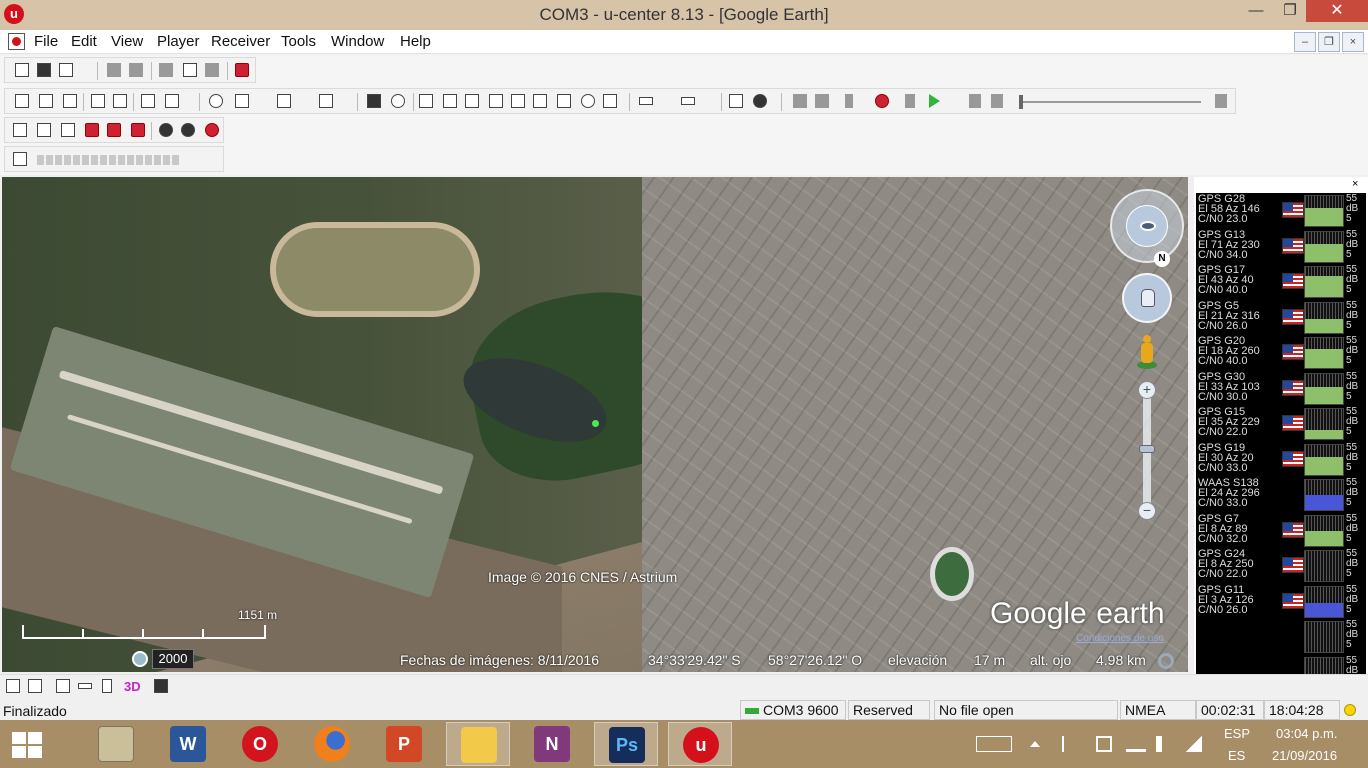  What do you see at coordinates (975, 101) in the screenshot?
I see `fast-forward-icon` at bounding box center [975, 101].